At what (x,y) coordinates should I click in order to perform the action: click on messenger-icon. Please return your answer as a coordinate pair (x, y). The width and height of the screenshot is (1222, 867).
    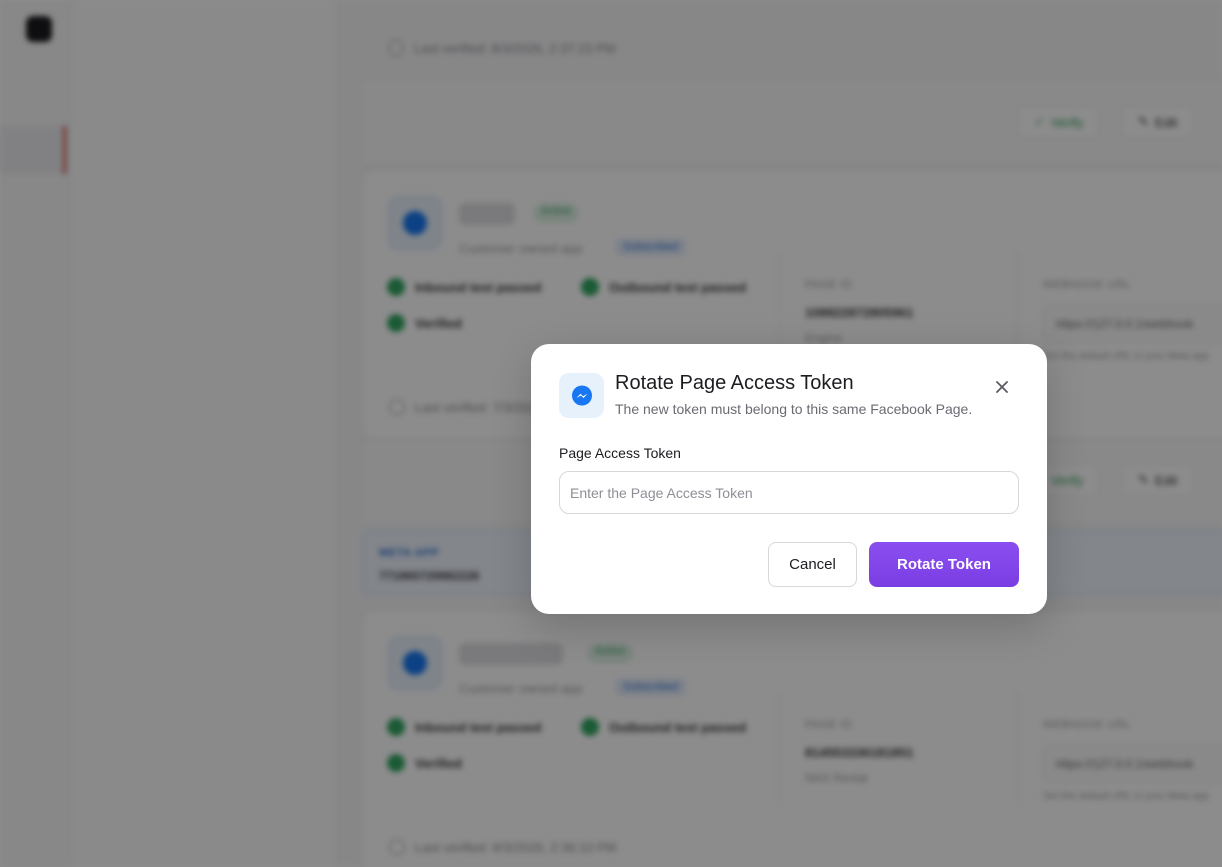
    Looking at the image, I should click on (581, 395).